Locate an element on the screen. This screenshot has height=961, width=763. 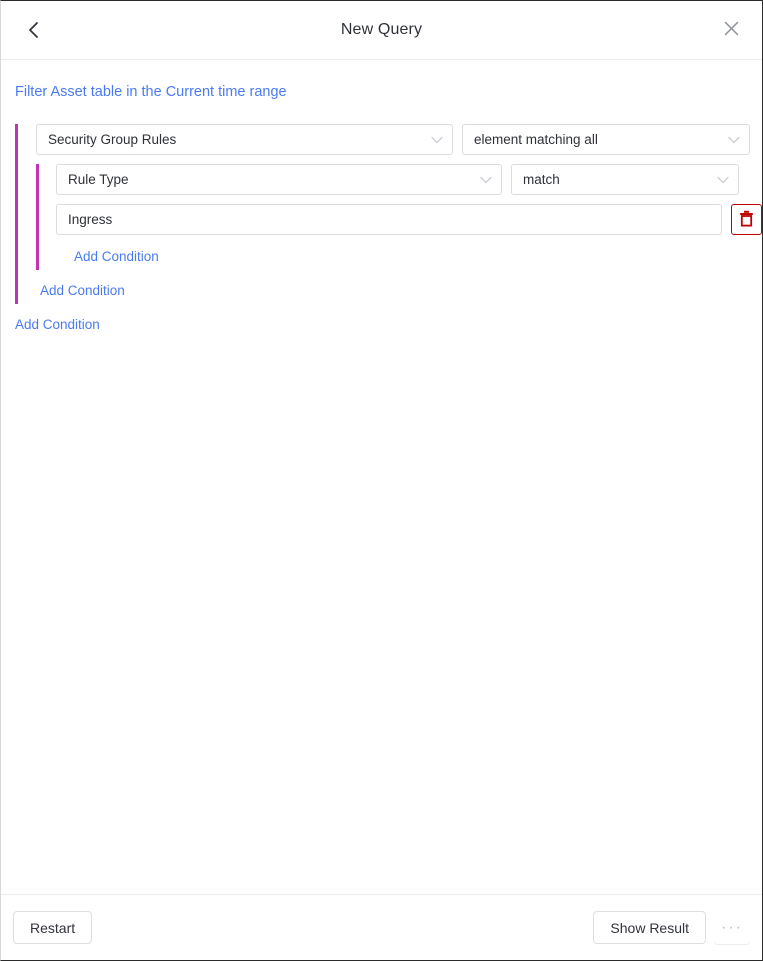
attribute-select-value: Rule Type is located at coordinates (98, 179).